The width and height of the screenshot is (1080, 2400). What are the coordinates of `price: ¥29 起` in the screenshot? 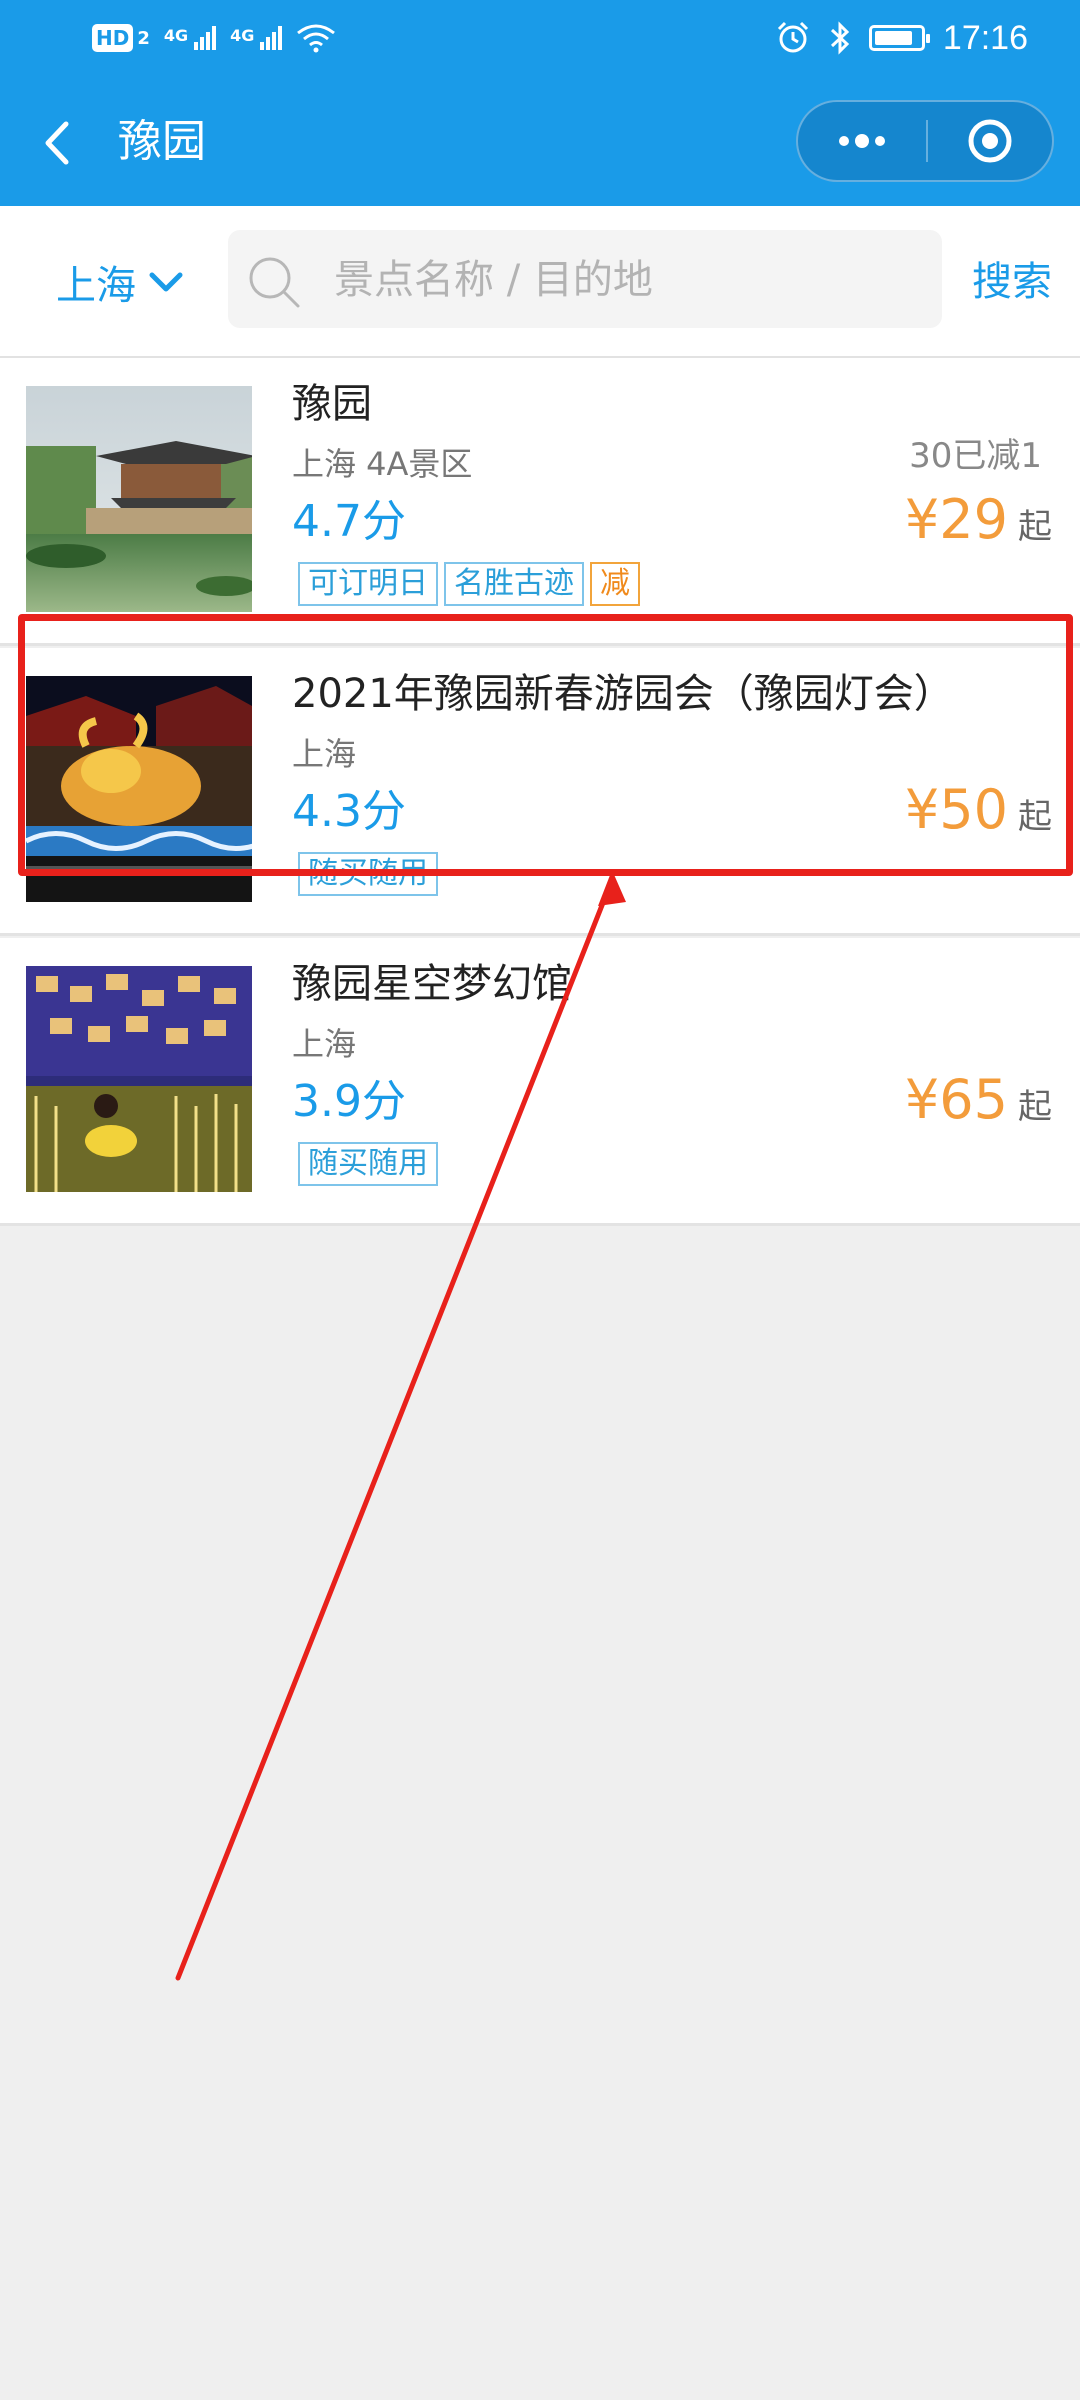 It's located at (978, 520).